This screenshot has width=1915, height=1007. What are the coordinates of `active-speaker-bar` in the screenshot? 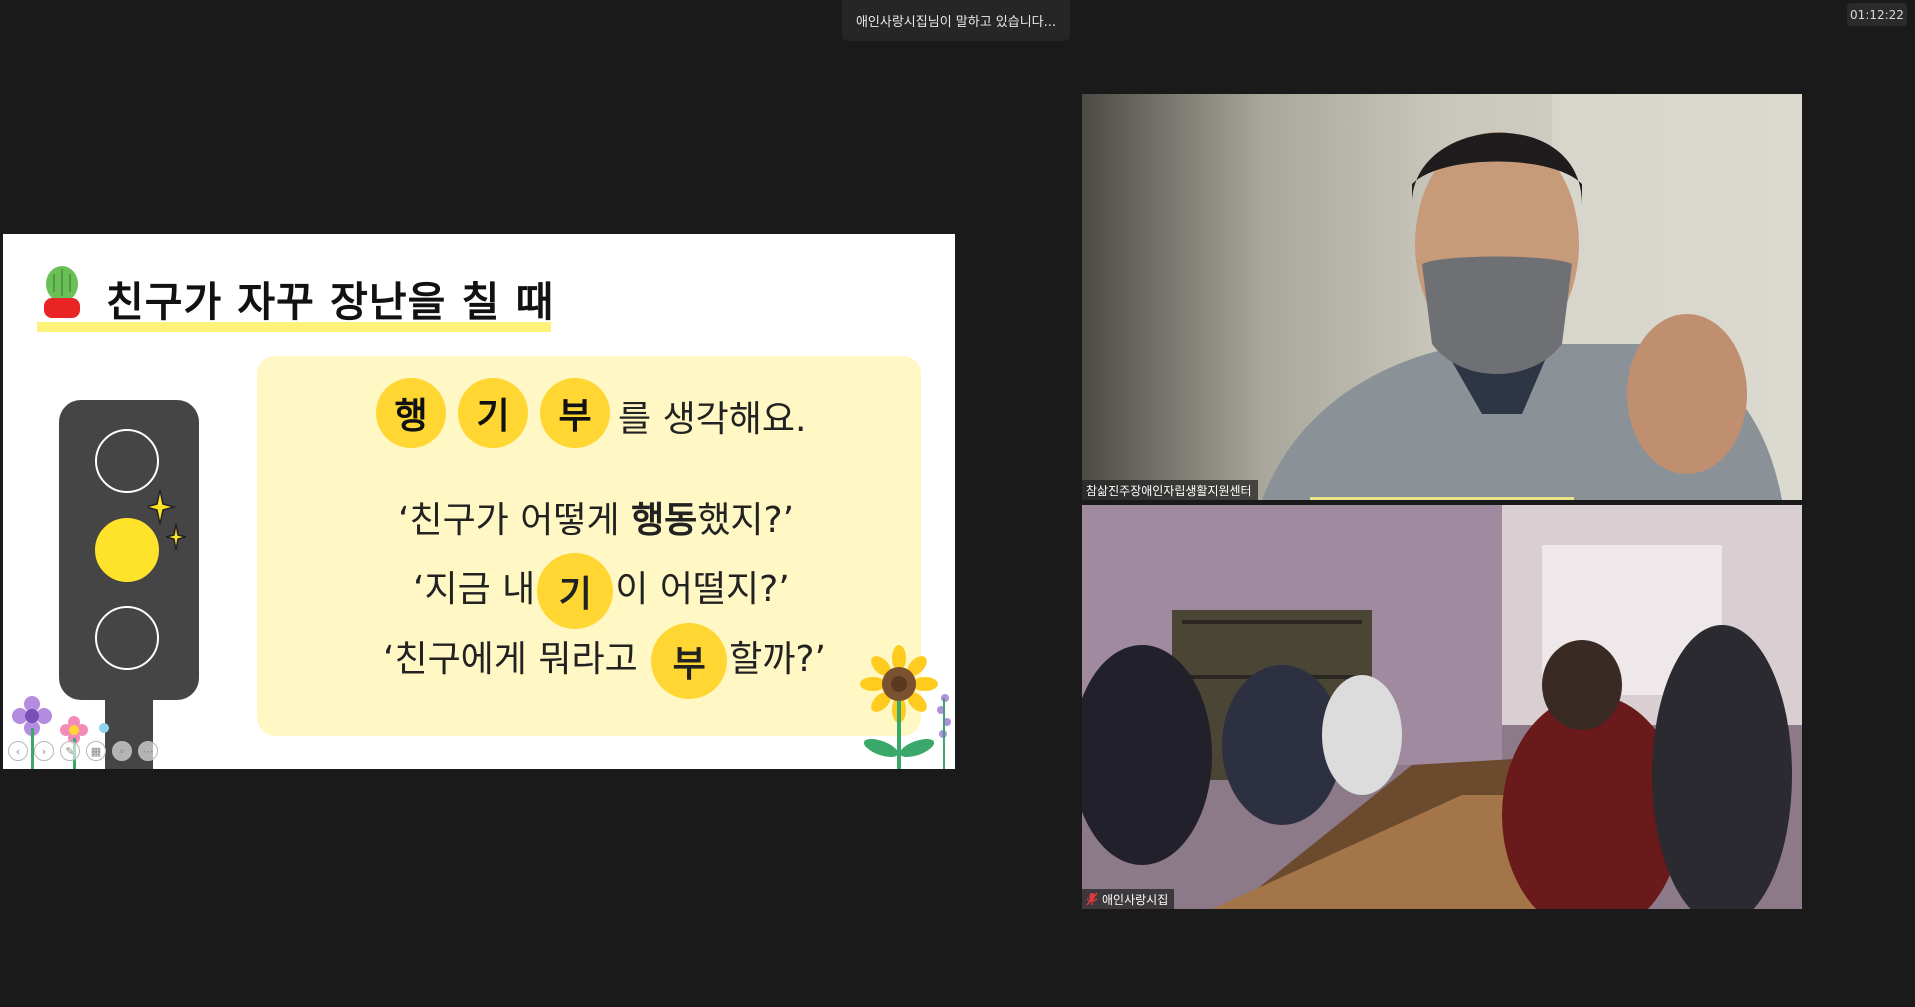 It's located at (1442, 498).